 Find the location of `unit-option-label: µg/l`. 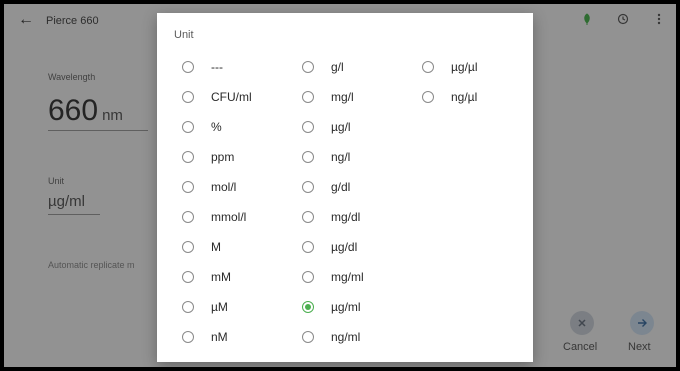

unit-option-label: µg/l is located at coordinates (341, 127).